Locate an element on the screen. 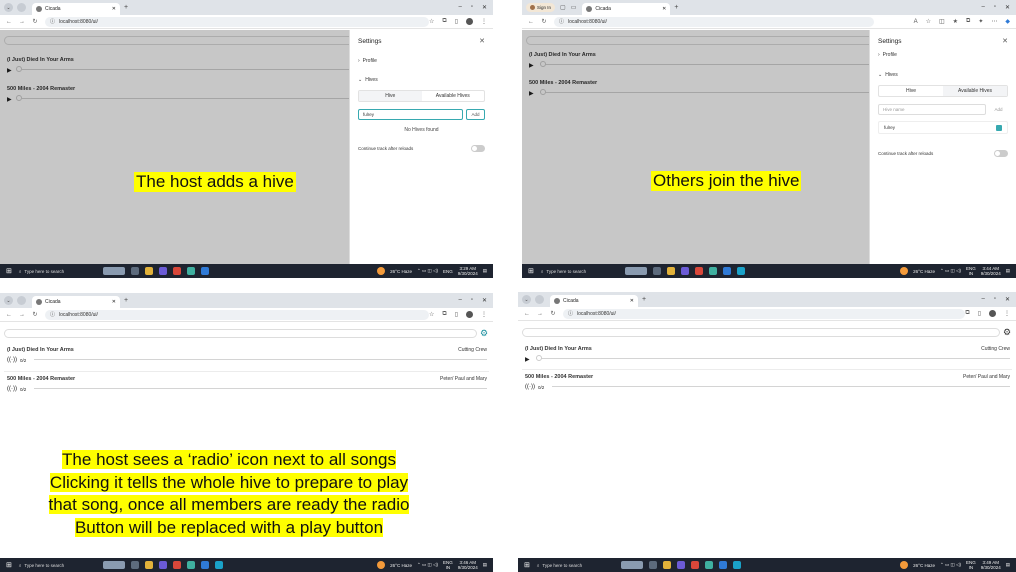 Image resolution: width=1016 pixels, height=572 pixels. close-window-icon: ✕ is located at coordinates (1007, 7).